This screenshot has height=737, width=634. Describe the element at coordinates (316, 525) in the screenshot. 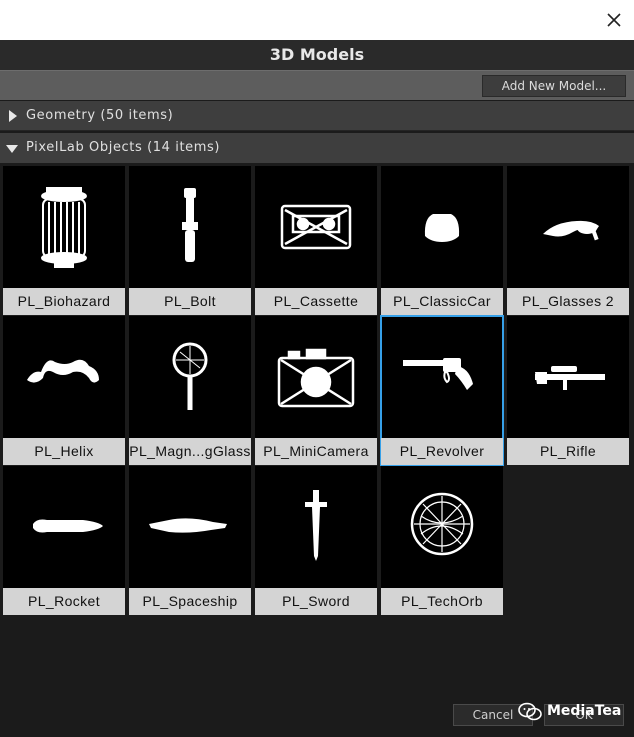

I see `sword-icon` at that location.